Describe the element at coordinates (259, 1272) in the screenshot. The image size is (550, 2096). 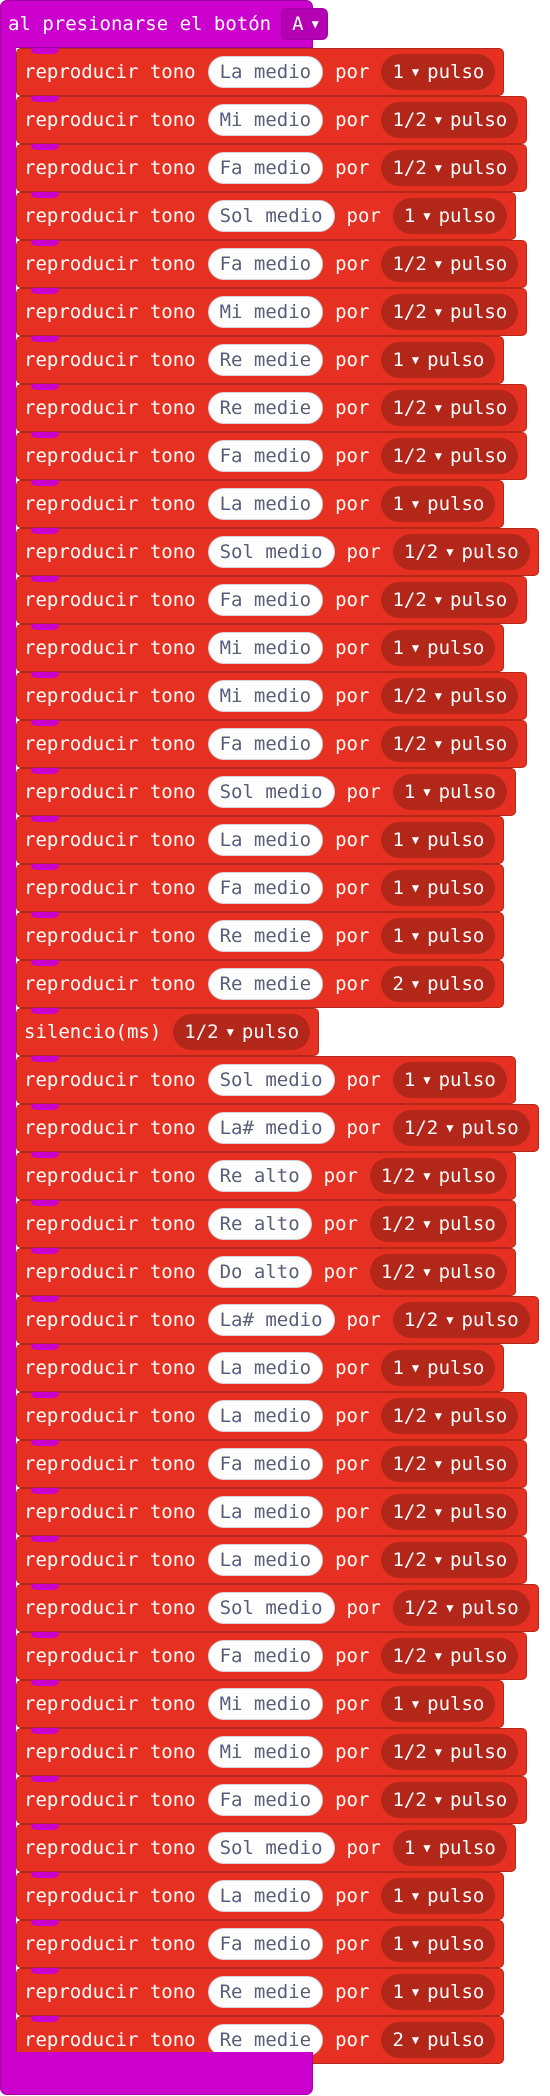
I see `note-input: Do alto` at that location.